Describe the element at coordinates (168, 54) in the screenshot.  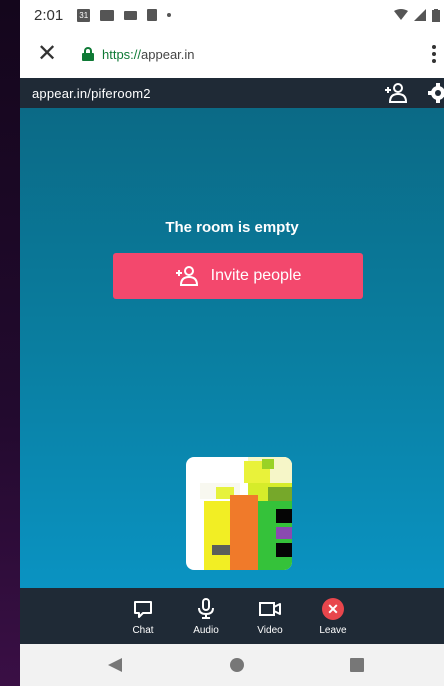
I see `url-host: appear.in` at that location.